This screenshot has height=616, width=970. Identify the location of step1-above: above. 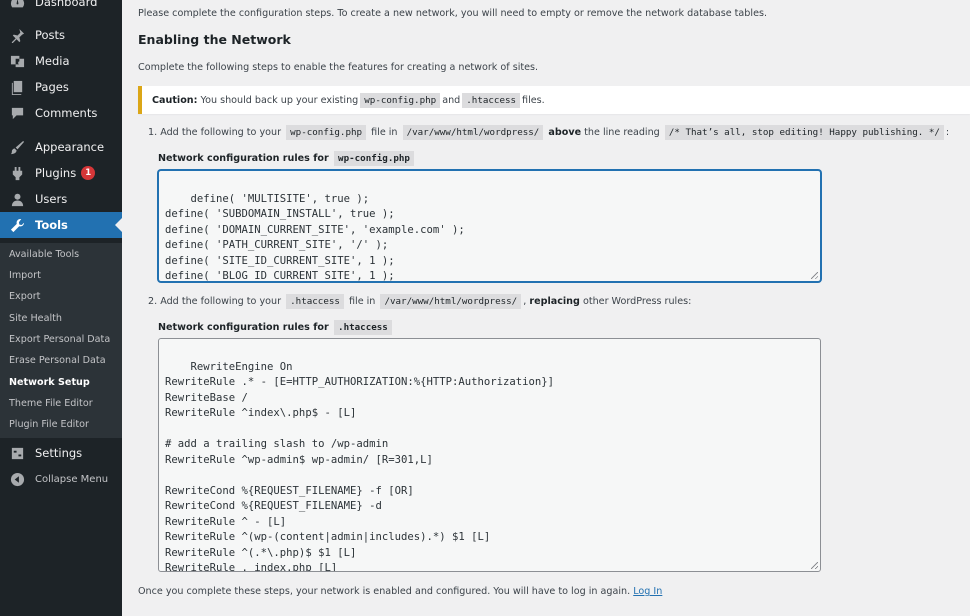
(565, 132).